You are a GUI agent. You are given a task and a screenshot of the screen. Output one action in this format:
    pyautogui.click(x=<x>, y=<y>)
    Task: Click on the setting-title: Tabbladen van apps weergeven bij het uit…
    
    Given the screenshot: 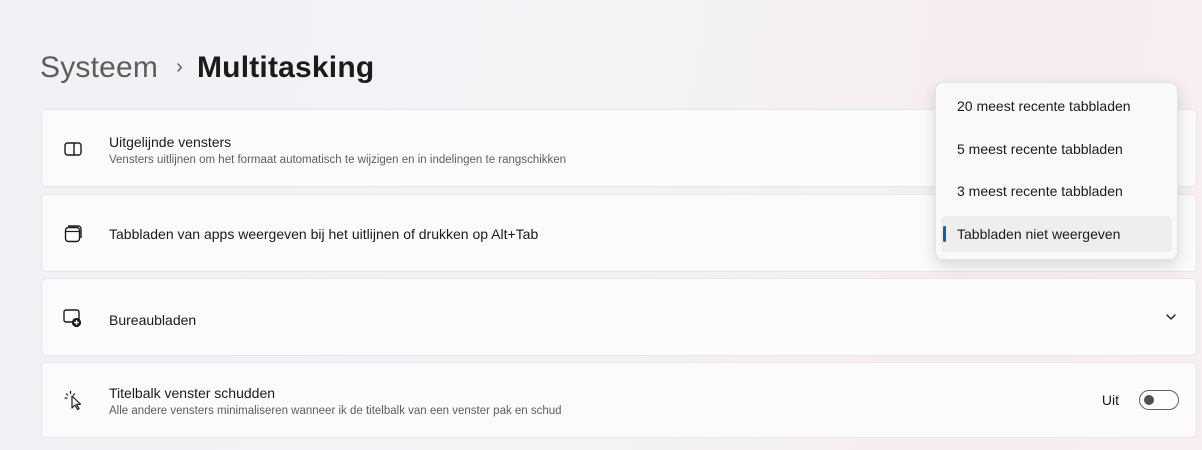 What is the action you would take?
    pyautogui.click(x=324, y=234)
    